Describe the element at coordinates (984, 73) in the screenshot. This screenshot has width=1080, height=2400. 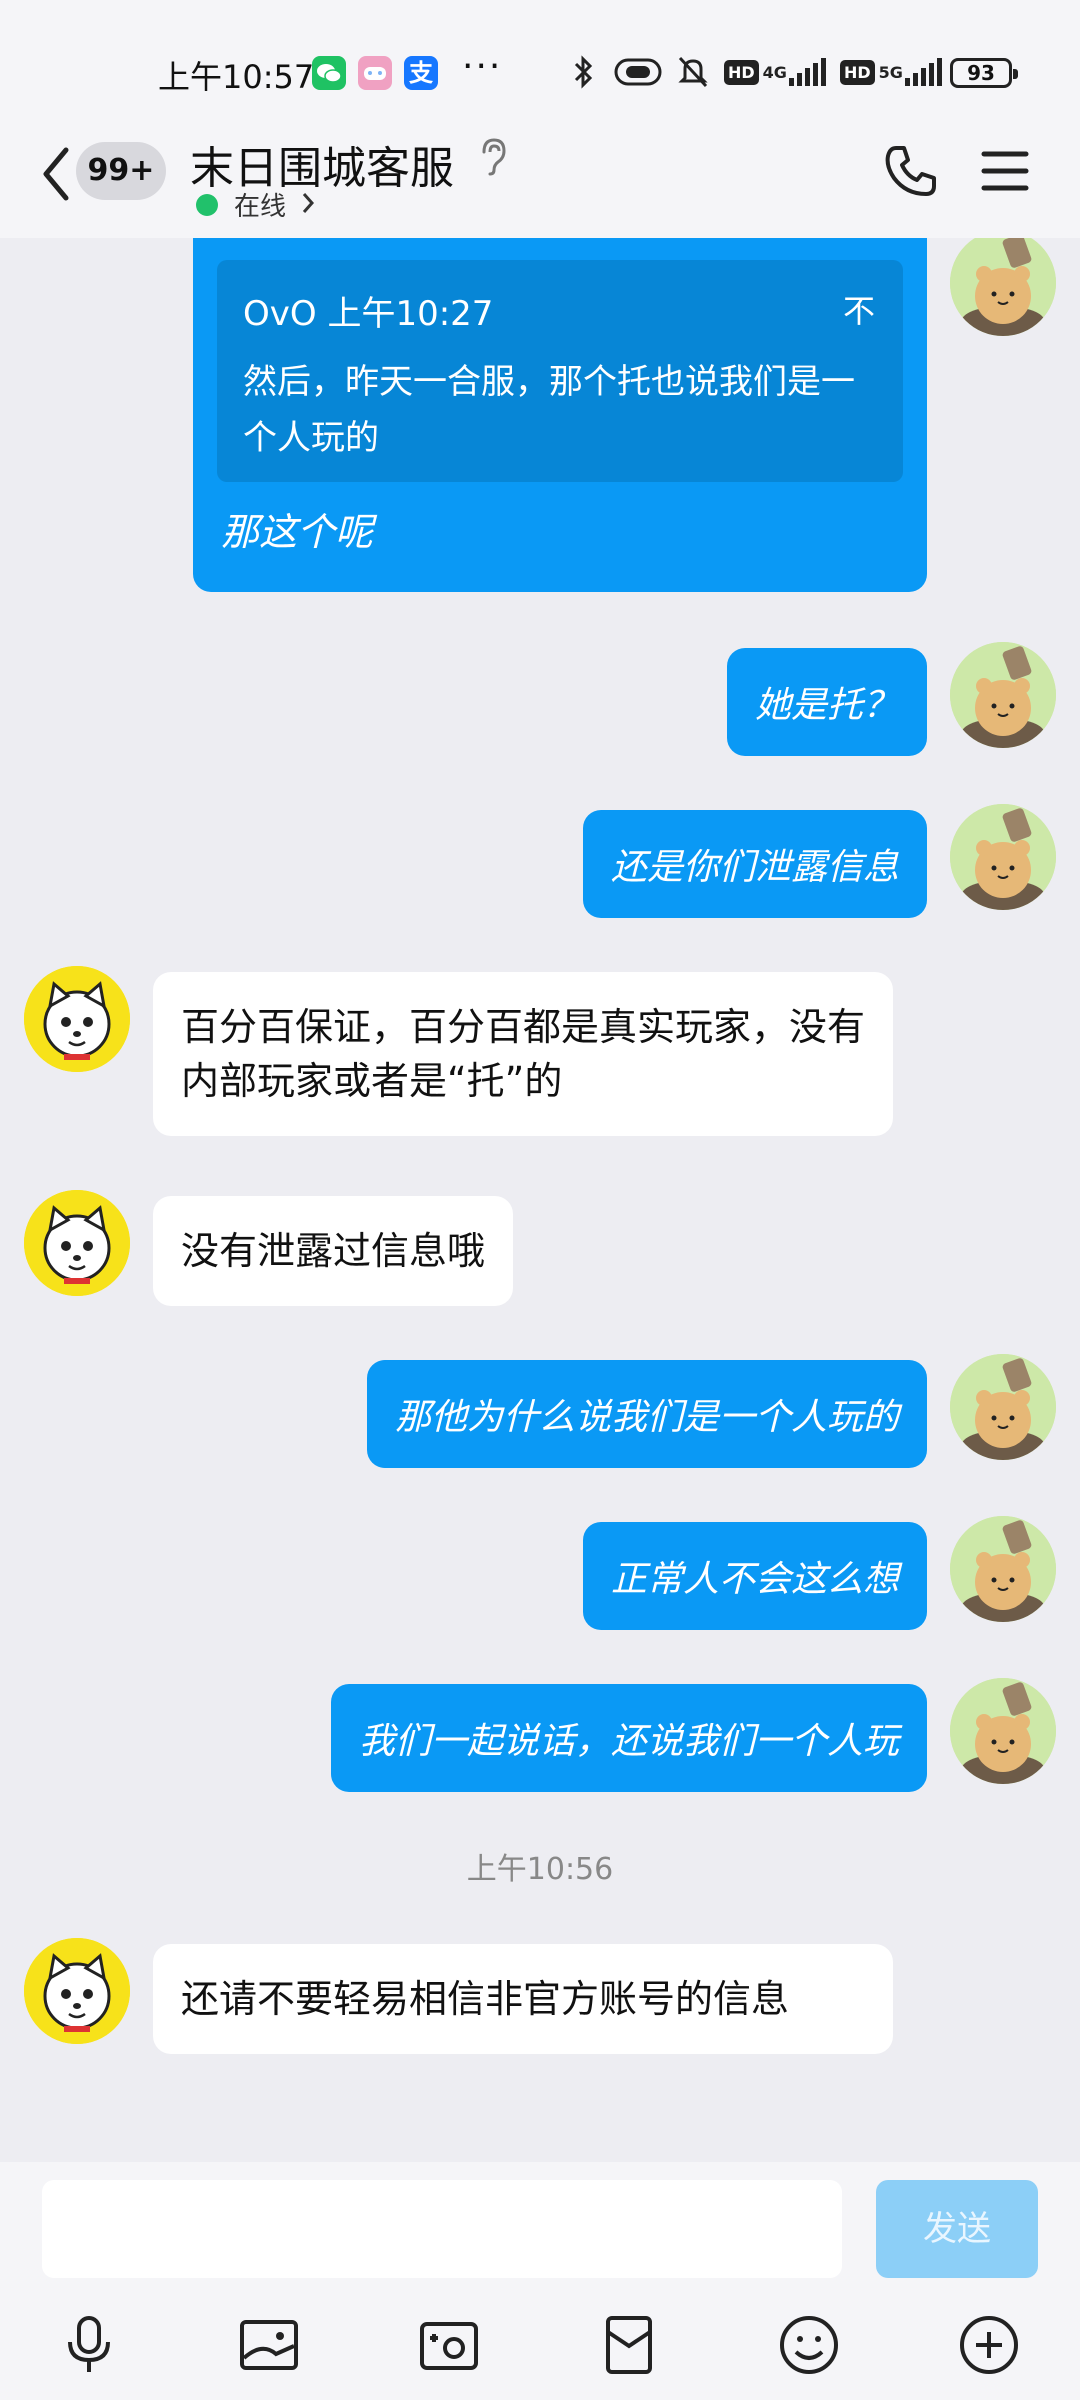
I see `battery-indicator: 93` at that location.